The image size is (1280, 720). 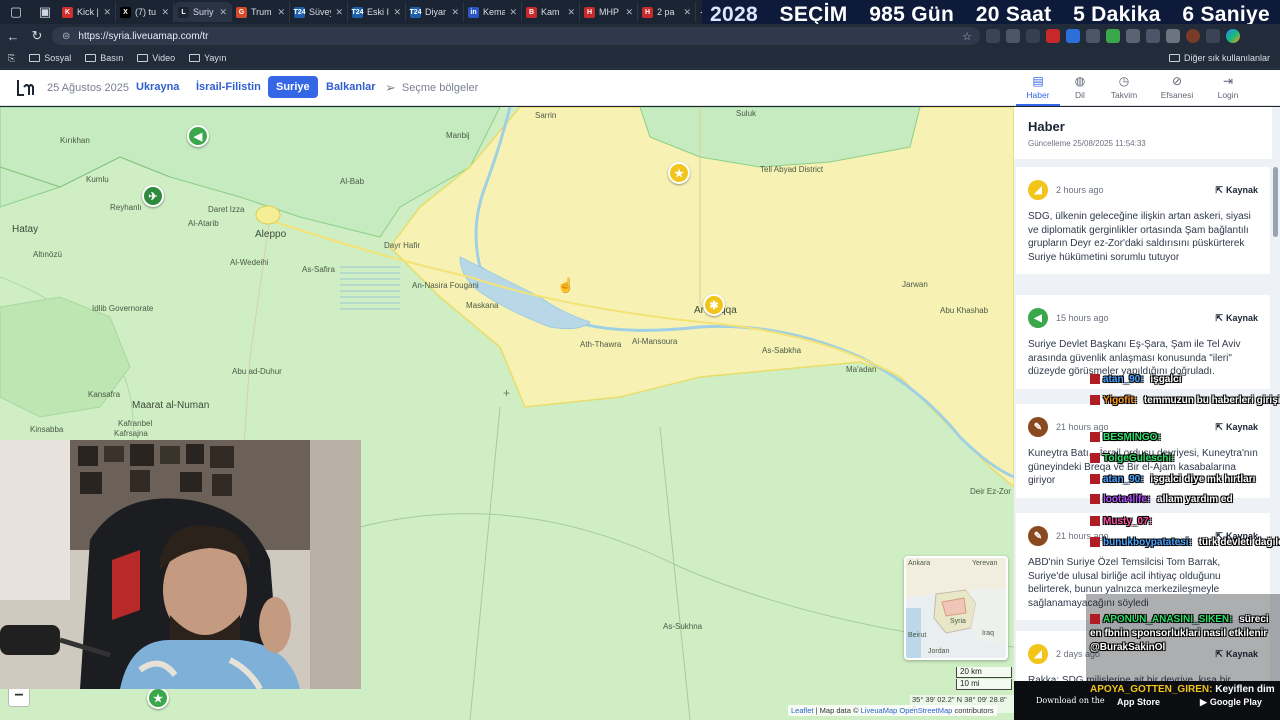 I want to click on browser-tab: T24Süvey ✕, so click(x=319, y=12).